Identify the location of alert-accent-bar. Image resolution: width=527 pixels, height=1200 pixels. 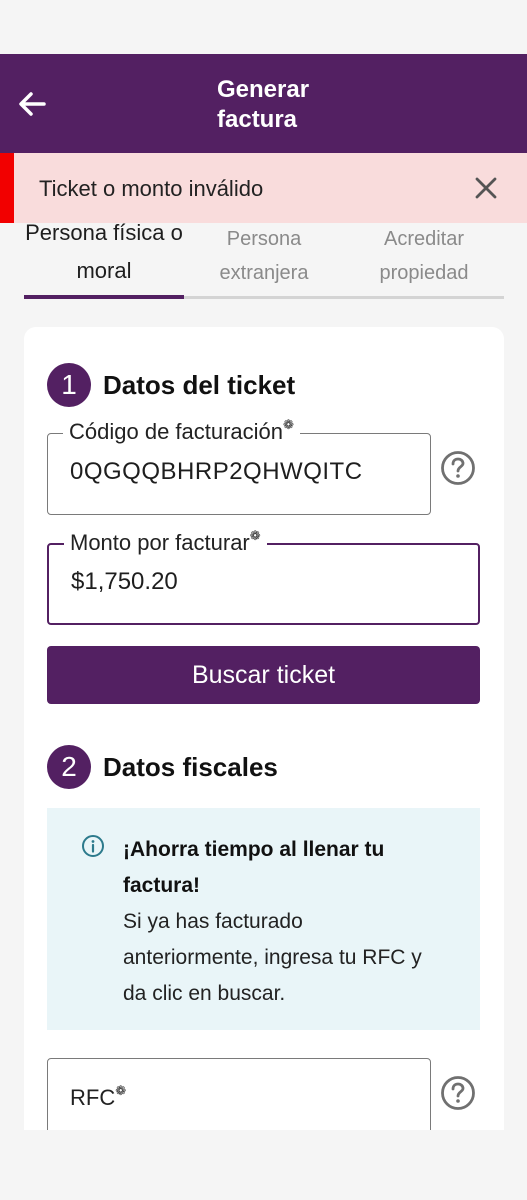
(7, 188).